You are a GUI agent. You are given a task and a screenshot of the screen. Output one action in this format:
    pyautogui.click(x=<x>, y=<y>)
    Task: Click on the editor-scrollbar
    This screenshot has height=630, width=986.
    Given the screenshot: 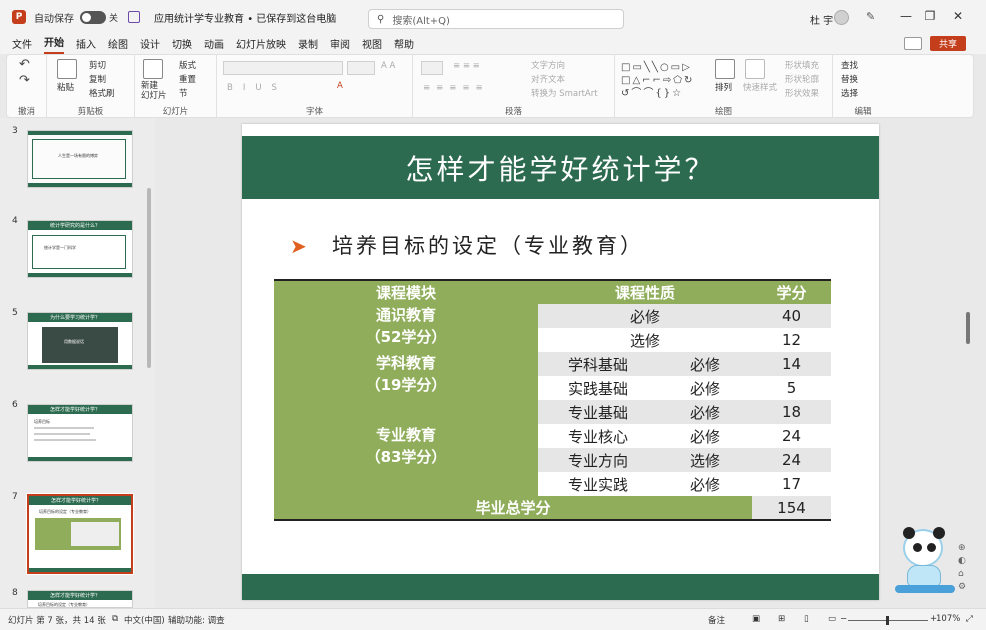 What is the action you would take?
    pyautogui.click(x=968, y=328)
    